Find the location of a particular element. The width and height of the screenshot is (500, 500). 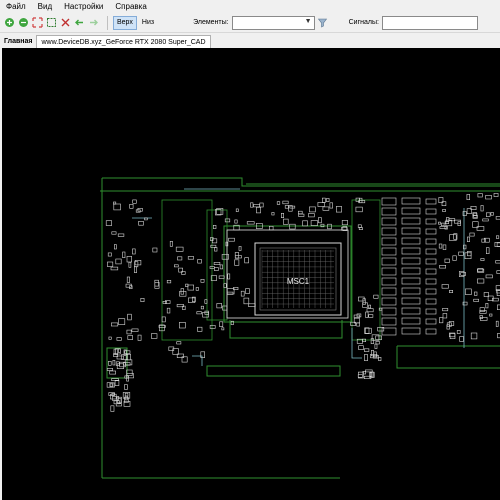

flip-icon is located at coordinates (65, 22).